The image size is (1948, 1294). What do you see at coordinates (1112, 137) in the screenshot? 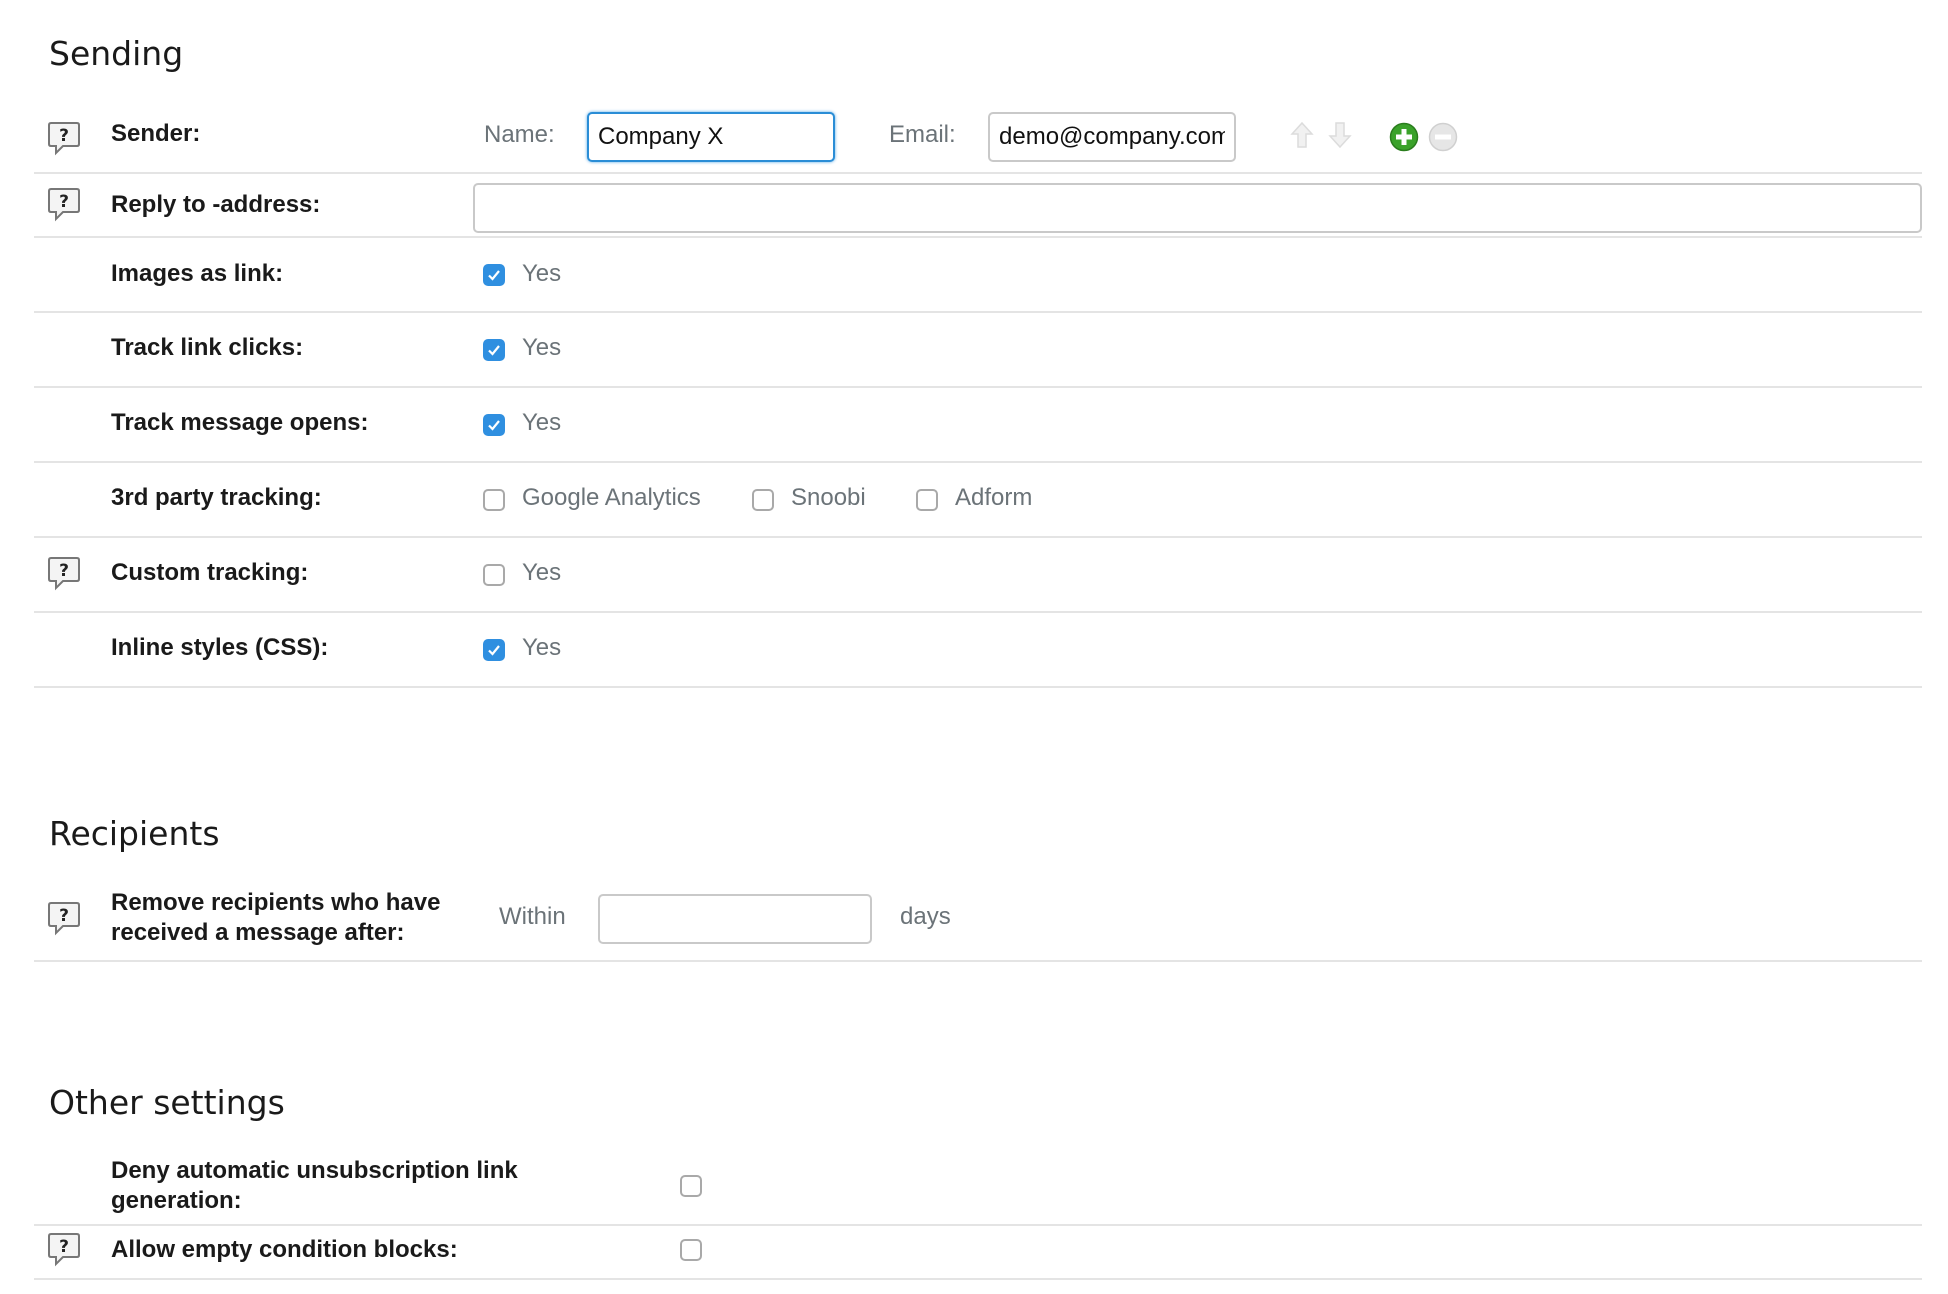
I see `sender-email-input` at bounding box center [1112, 137].